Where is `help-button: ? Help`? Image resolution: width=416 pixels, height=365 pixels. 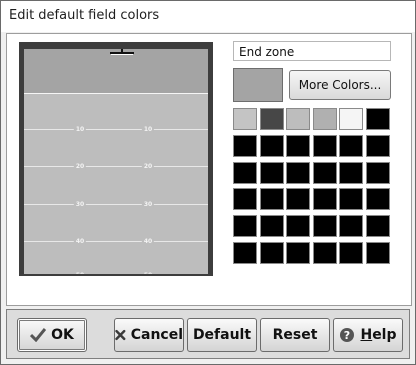
help-button: ? Help is located at coordinates (368, 335).